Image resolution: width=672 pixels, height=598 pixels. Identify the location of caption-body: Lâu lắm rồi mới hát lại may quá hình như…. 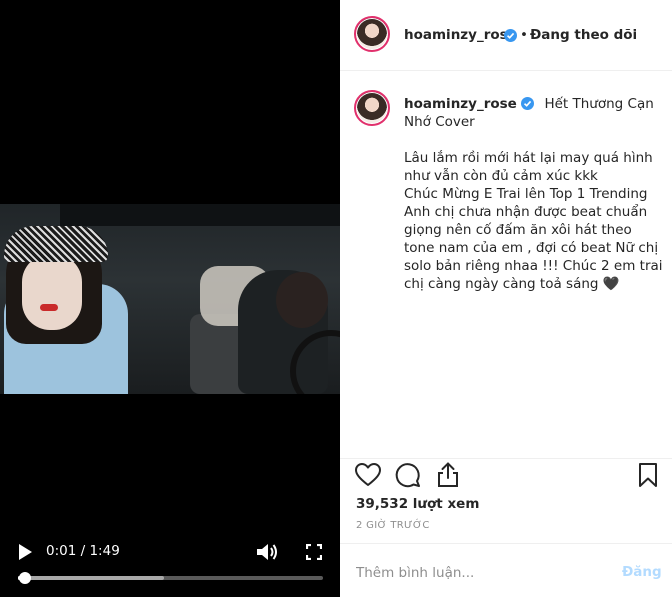
(533, 221).